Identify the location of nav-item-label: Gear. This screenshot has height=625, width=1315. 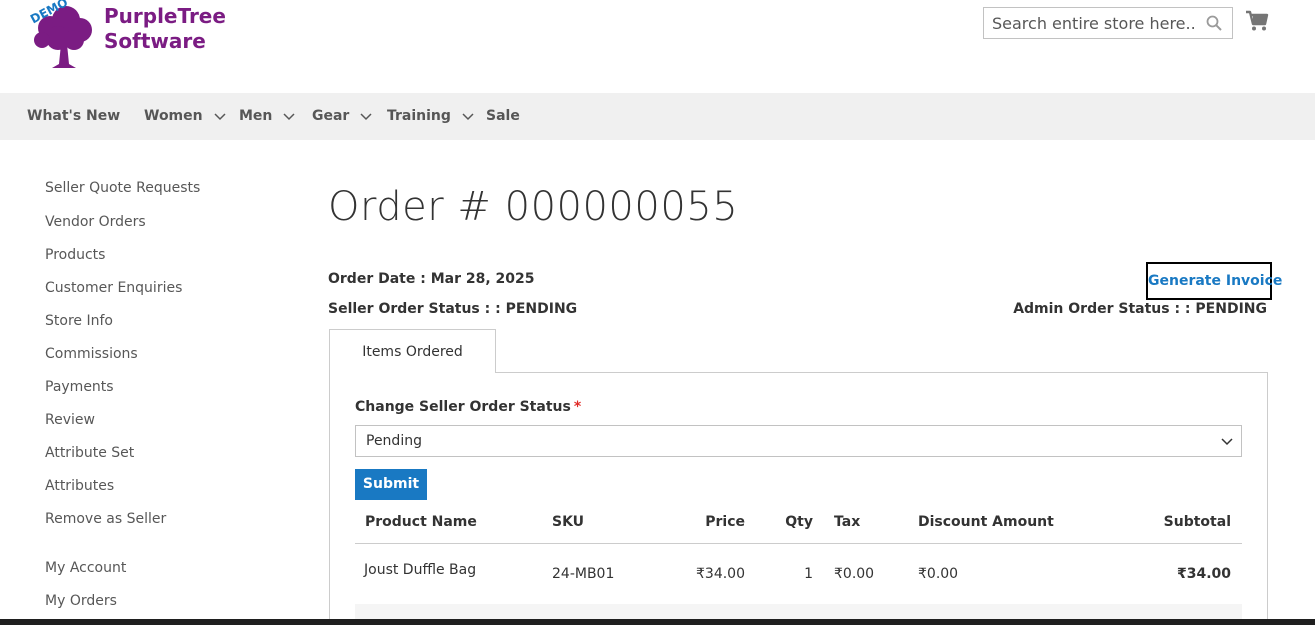
(331, 116).